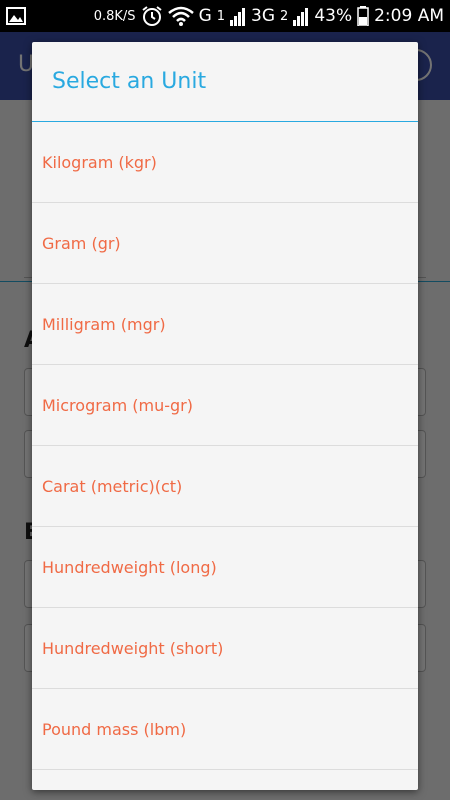 Image resolution: width=450 pixels, height=800 pixels. What do you see at coordinates (284, 16) in the screenshot?
I see `sim2-index: 2` at bounding box center [284, 16].